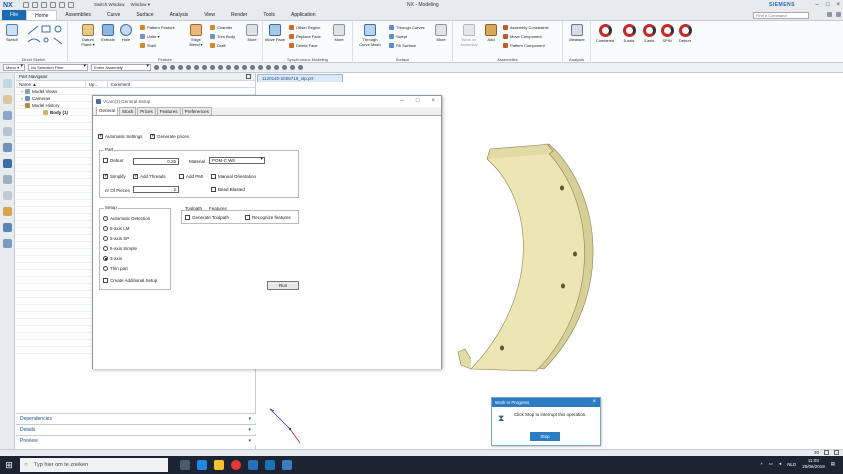 Image resolution: width=843 pixels, height=474 pixels. I want to click on details-panel: Details, so click(136, 429).